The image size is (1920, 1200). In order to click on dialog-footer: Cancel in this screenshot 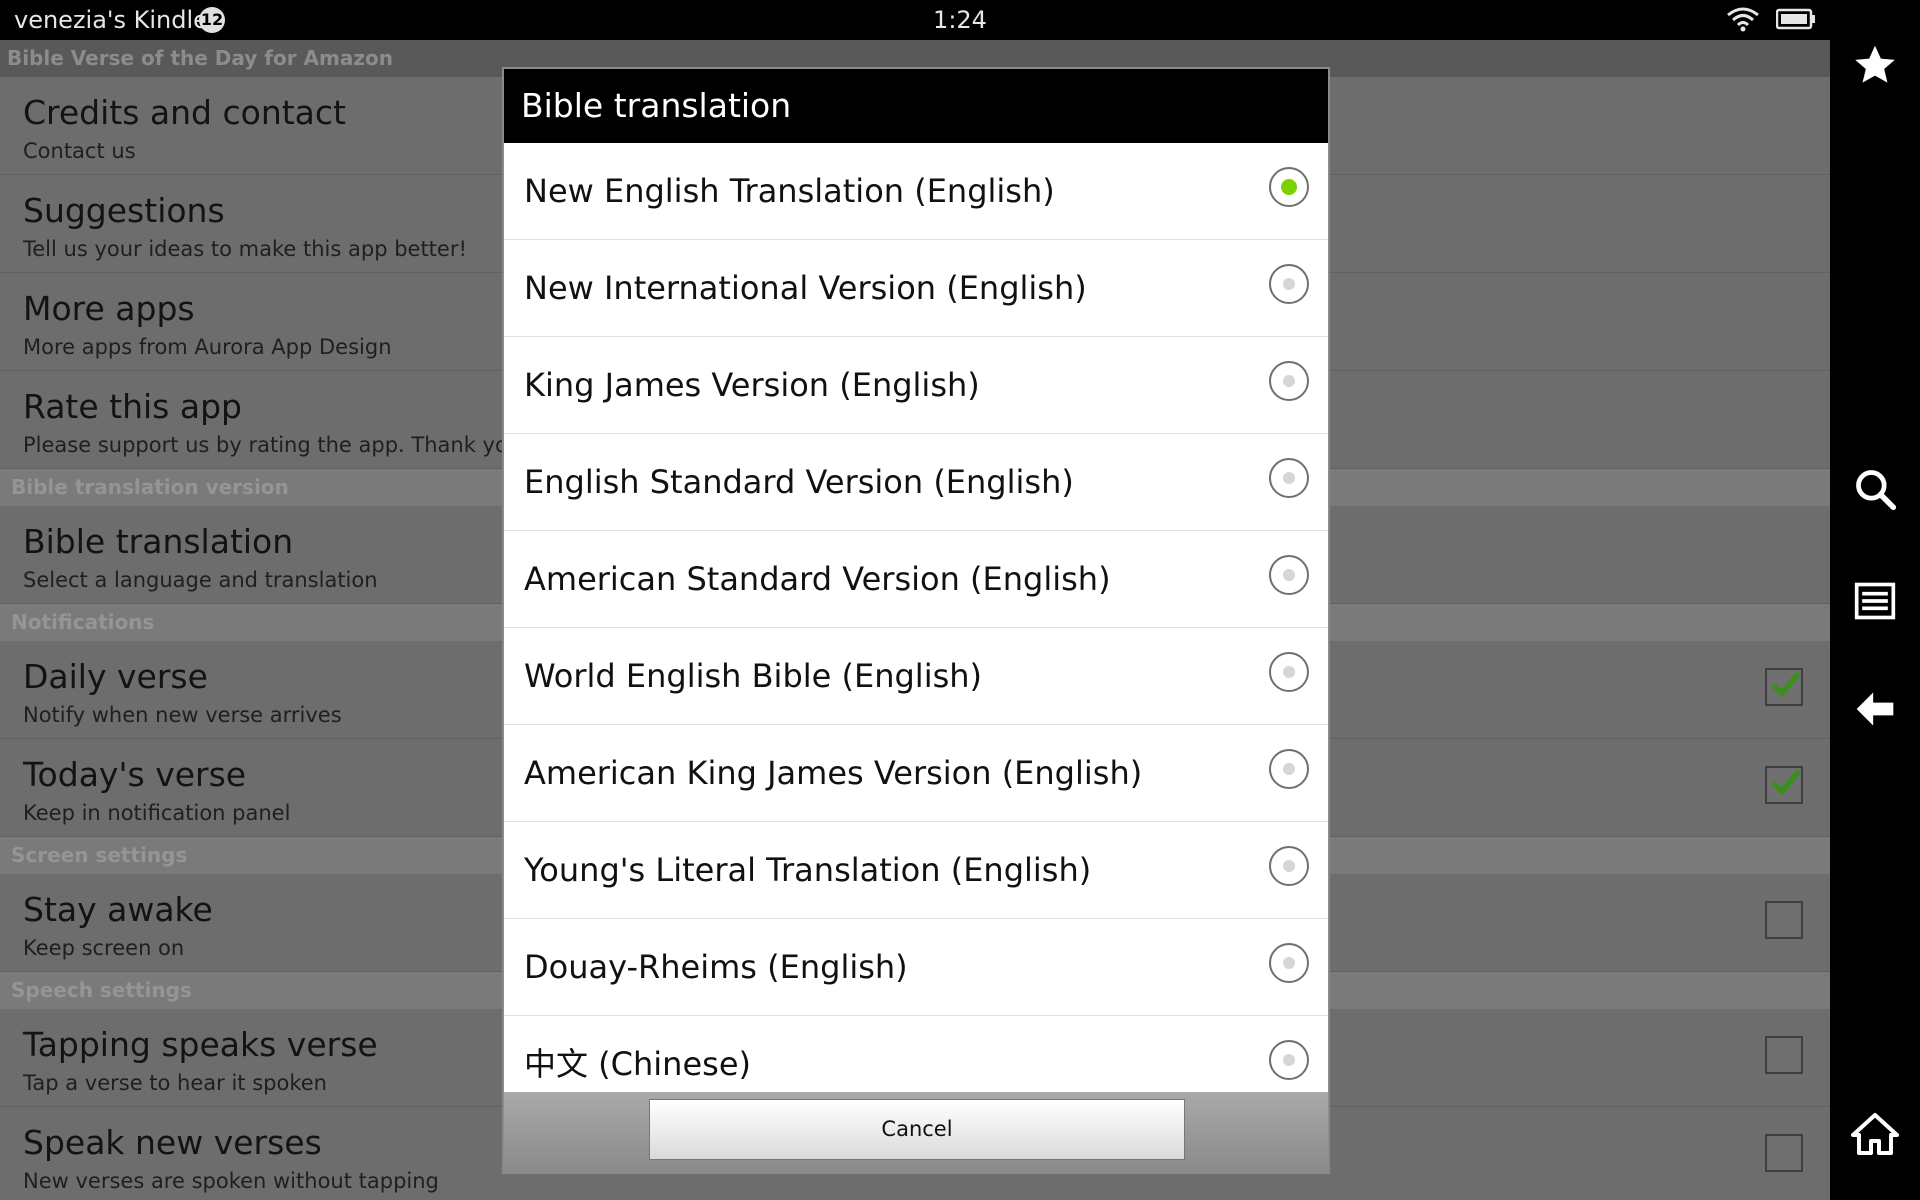, I will do `click(916, 1132)`.